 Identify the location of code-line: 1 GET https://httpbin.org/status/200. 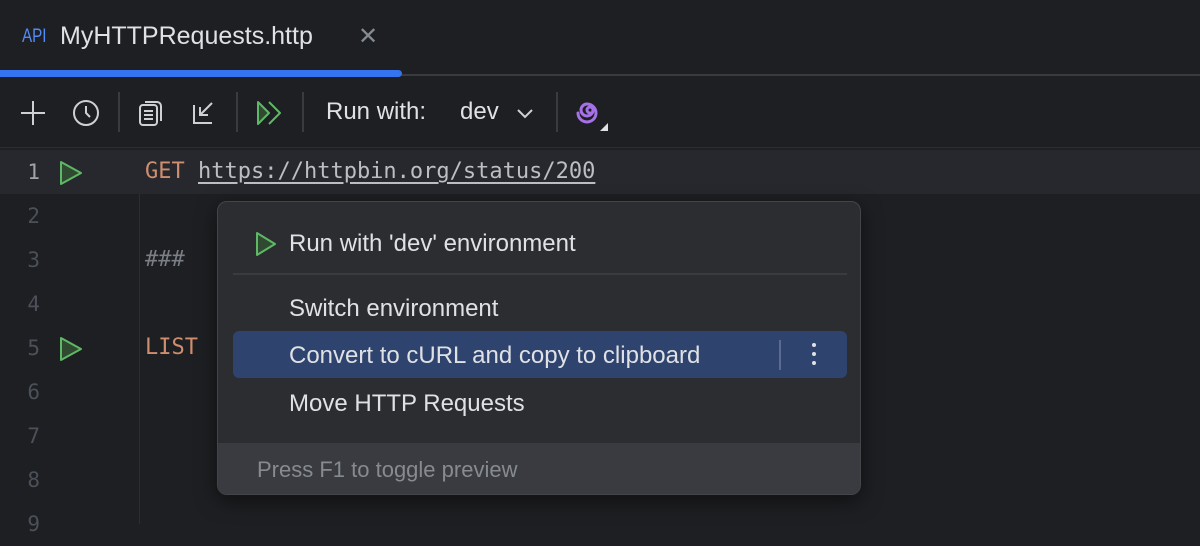
(600, 172).